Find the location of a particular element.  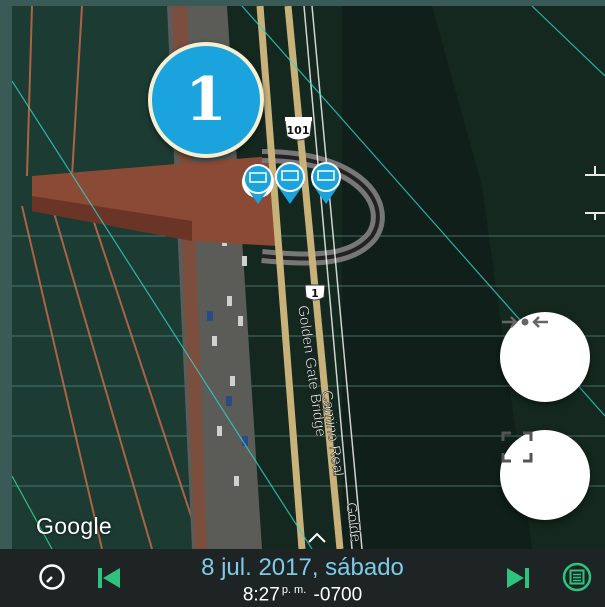

fullscreen-button is located at coordinates (545, 475).